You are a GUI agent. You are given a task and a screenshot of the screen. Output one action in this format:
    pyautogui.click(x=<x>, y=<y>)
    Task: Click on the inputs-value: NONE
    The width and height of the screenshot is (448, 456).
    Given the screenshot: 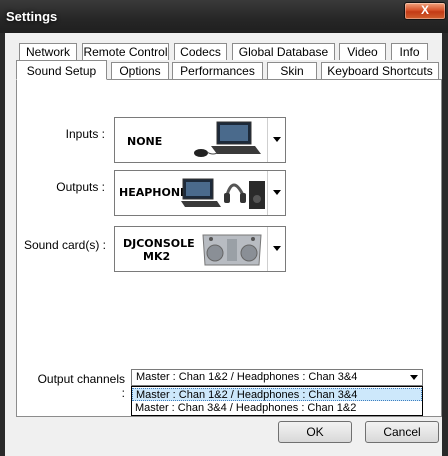 What is the action you would take?
    pyautogui.click(x=145, y=141)
    